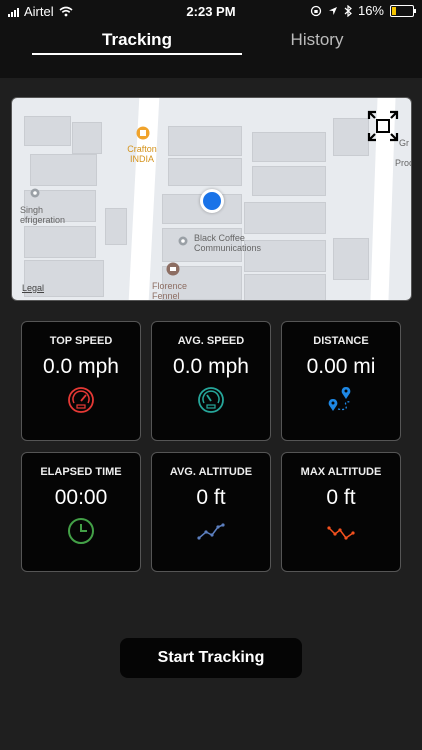 The image size is (422, 750). What do you see at coordinates (173, 269) in the screenshot?
I see `shop-poi-icon` at bounding box center [173, 269].